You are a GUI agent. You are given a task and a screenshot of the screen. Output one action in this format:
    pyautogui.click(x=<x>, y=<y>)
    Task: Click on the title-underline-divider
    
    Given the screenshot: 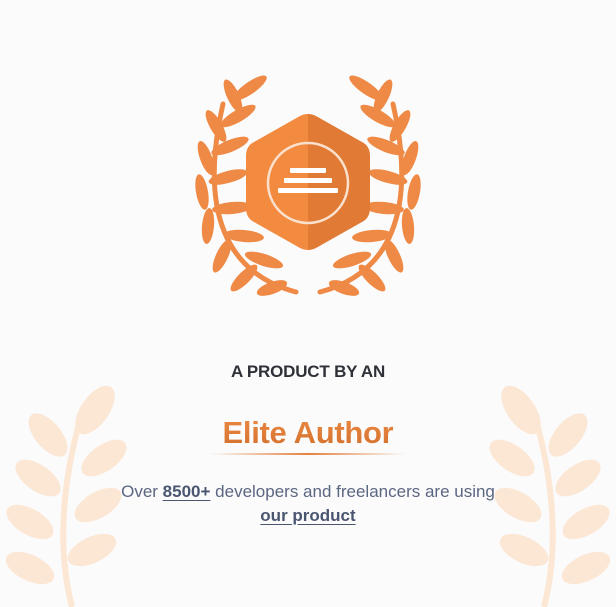 What is the action you would take?
    pyautogui.click(x=308, y=454)
    